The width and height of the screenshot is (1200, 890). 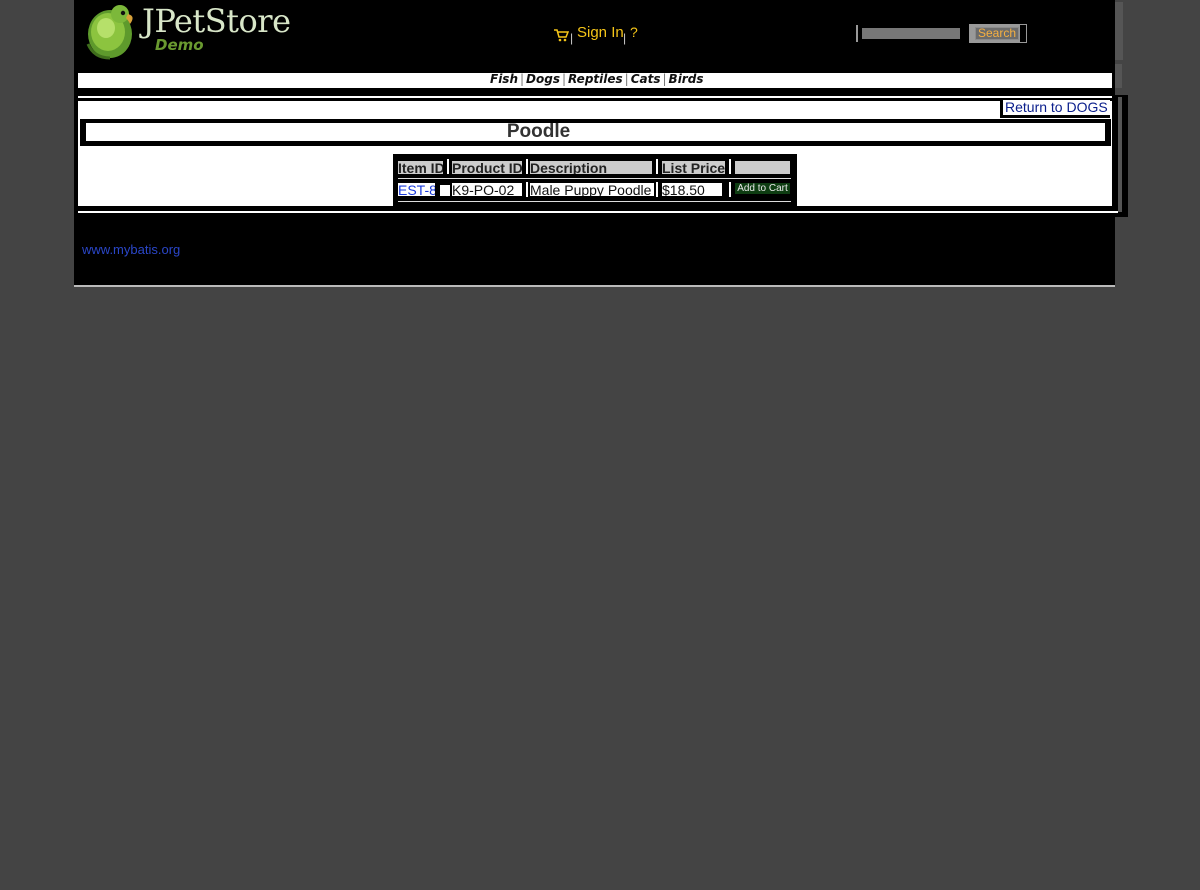 I want to click on footer, so click(x=594, y=251).